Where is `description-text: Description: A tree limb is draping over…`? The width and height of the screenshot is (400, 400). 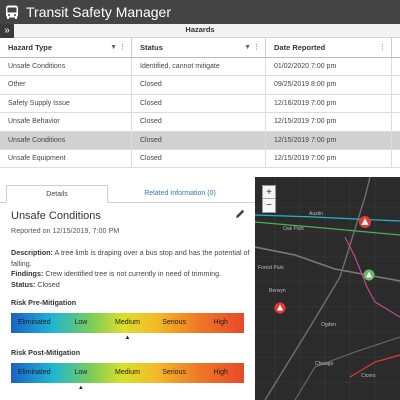
description-text: Description: A tree limb is draping over… is located at coordinates (131, 258).